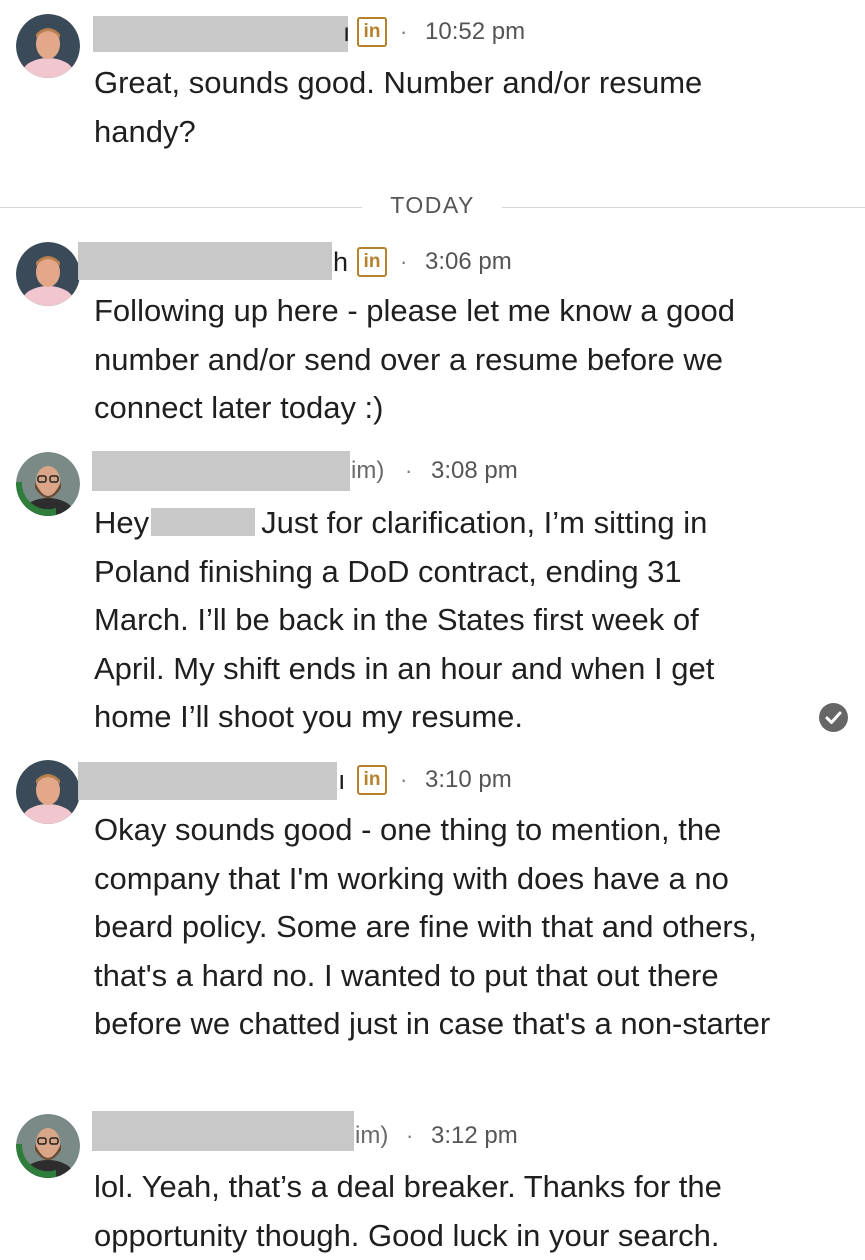  I want to click on message-time: 3:08 pm, so click(474, 470).